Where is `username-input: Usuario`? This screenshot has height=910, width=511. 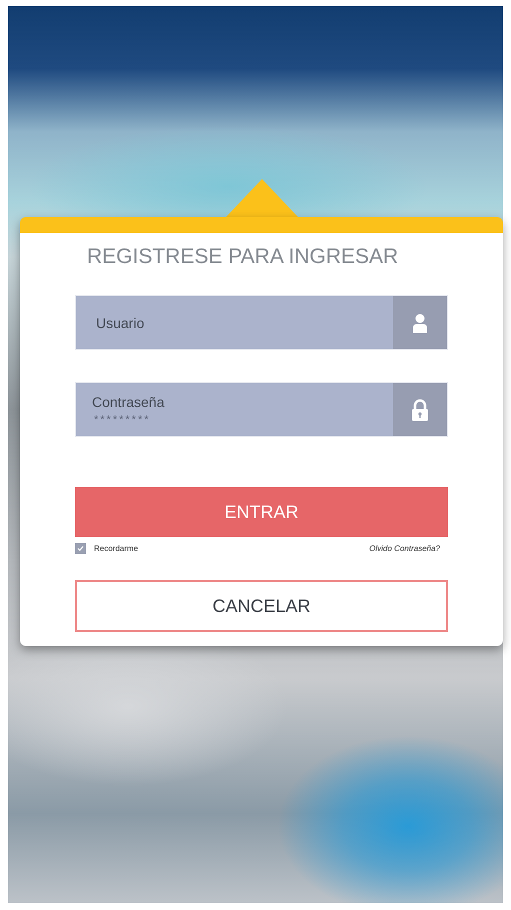 username-input: Usuario is located at coordinates (242, 322).